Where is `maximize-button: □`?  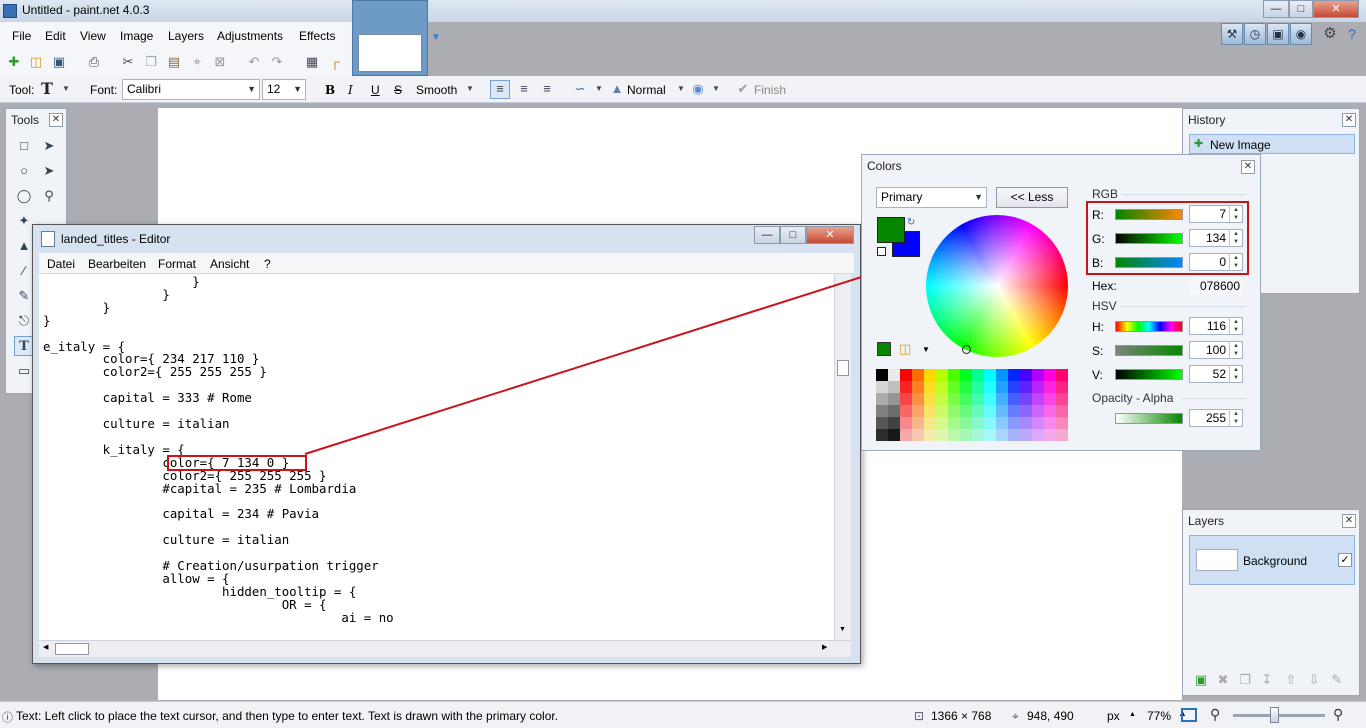
maximize-button: □ is located at coordinates (1301, 9).